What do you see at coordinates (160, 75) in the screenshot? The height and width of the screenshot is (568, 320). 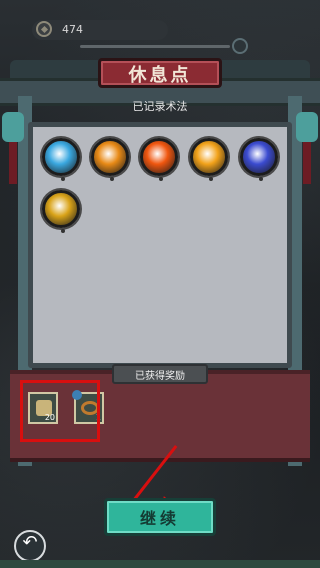 I see `page-title: 休息点` at bounding box center [160, 75].